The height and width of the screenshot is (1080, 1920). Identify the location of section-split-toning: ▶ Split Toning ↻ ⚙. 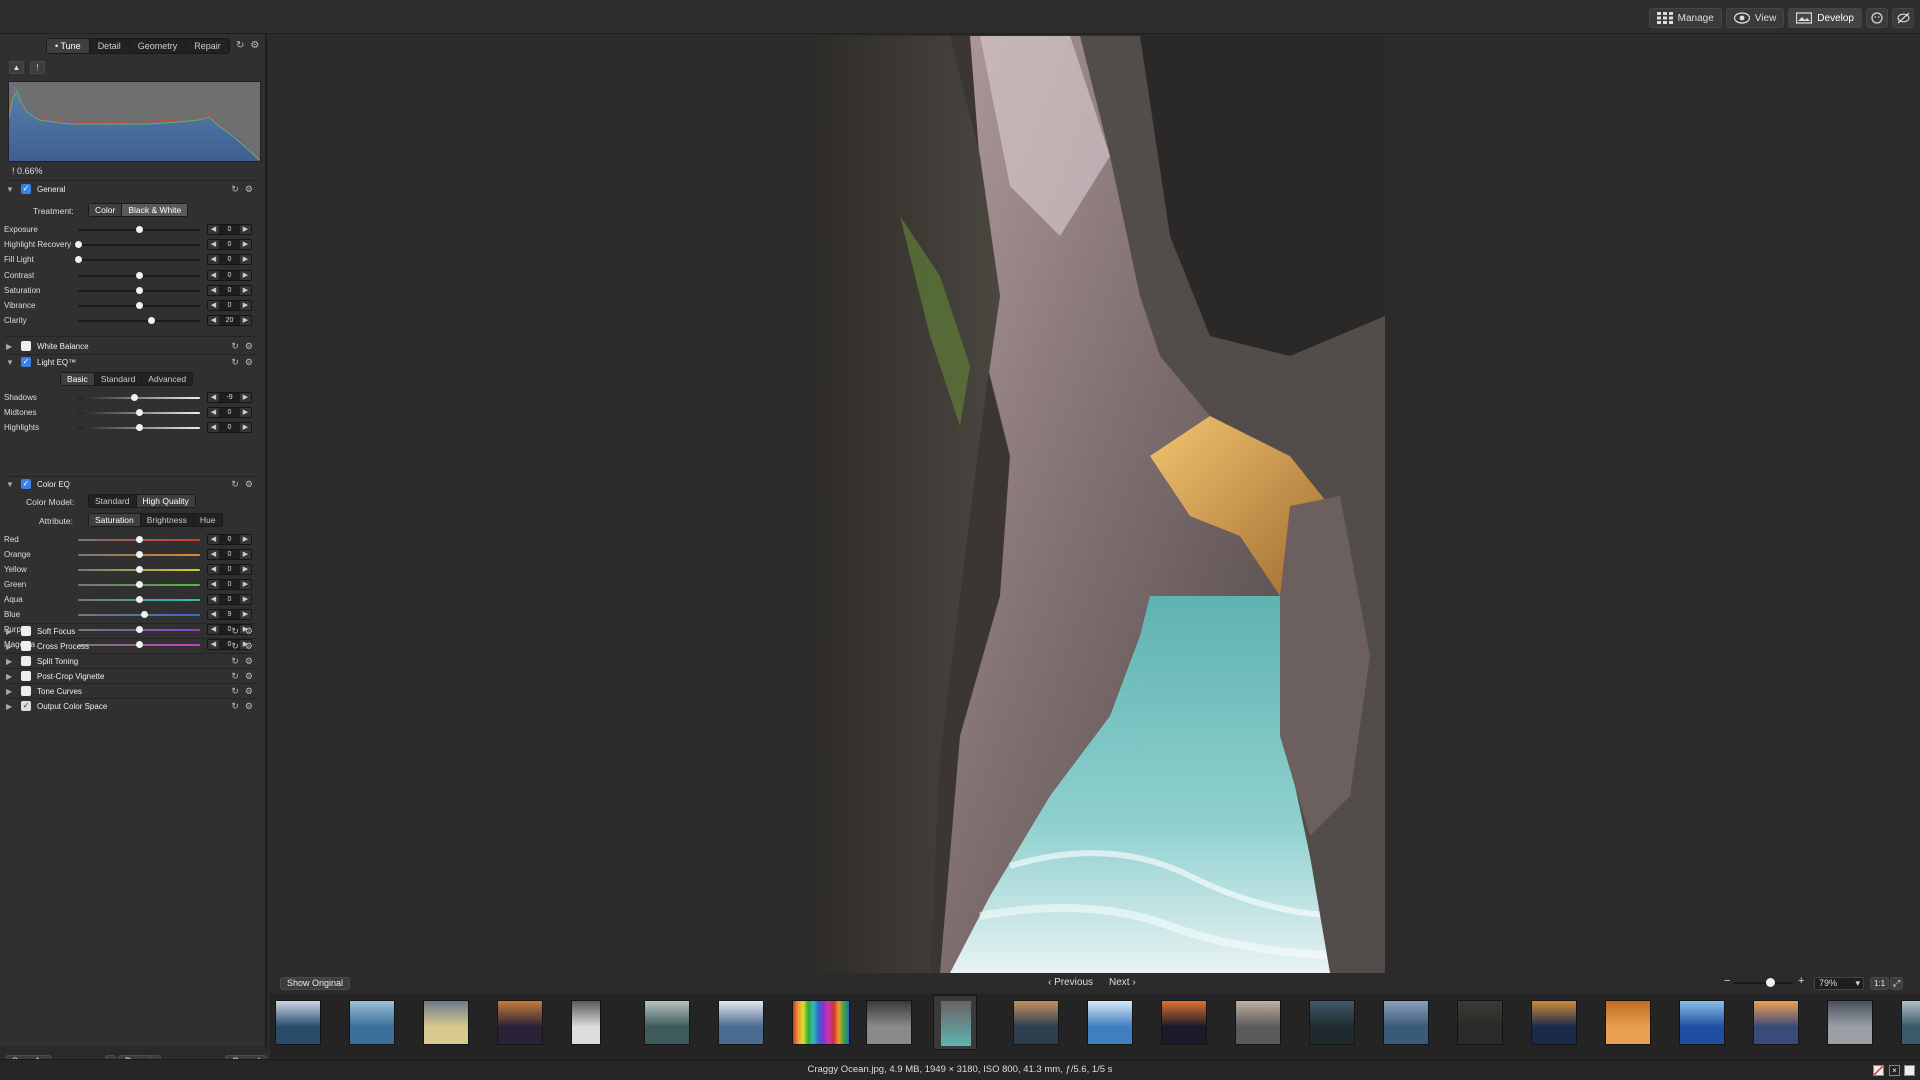
(131, 661).